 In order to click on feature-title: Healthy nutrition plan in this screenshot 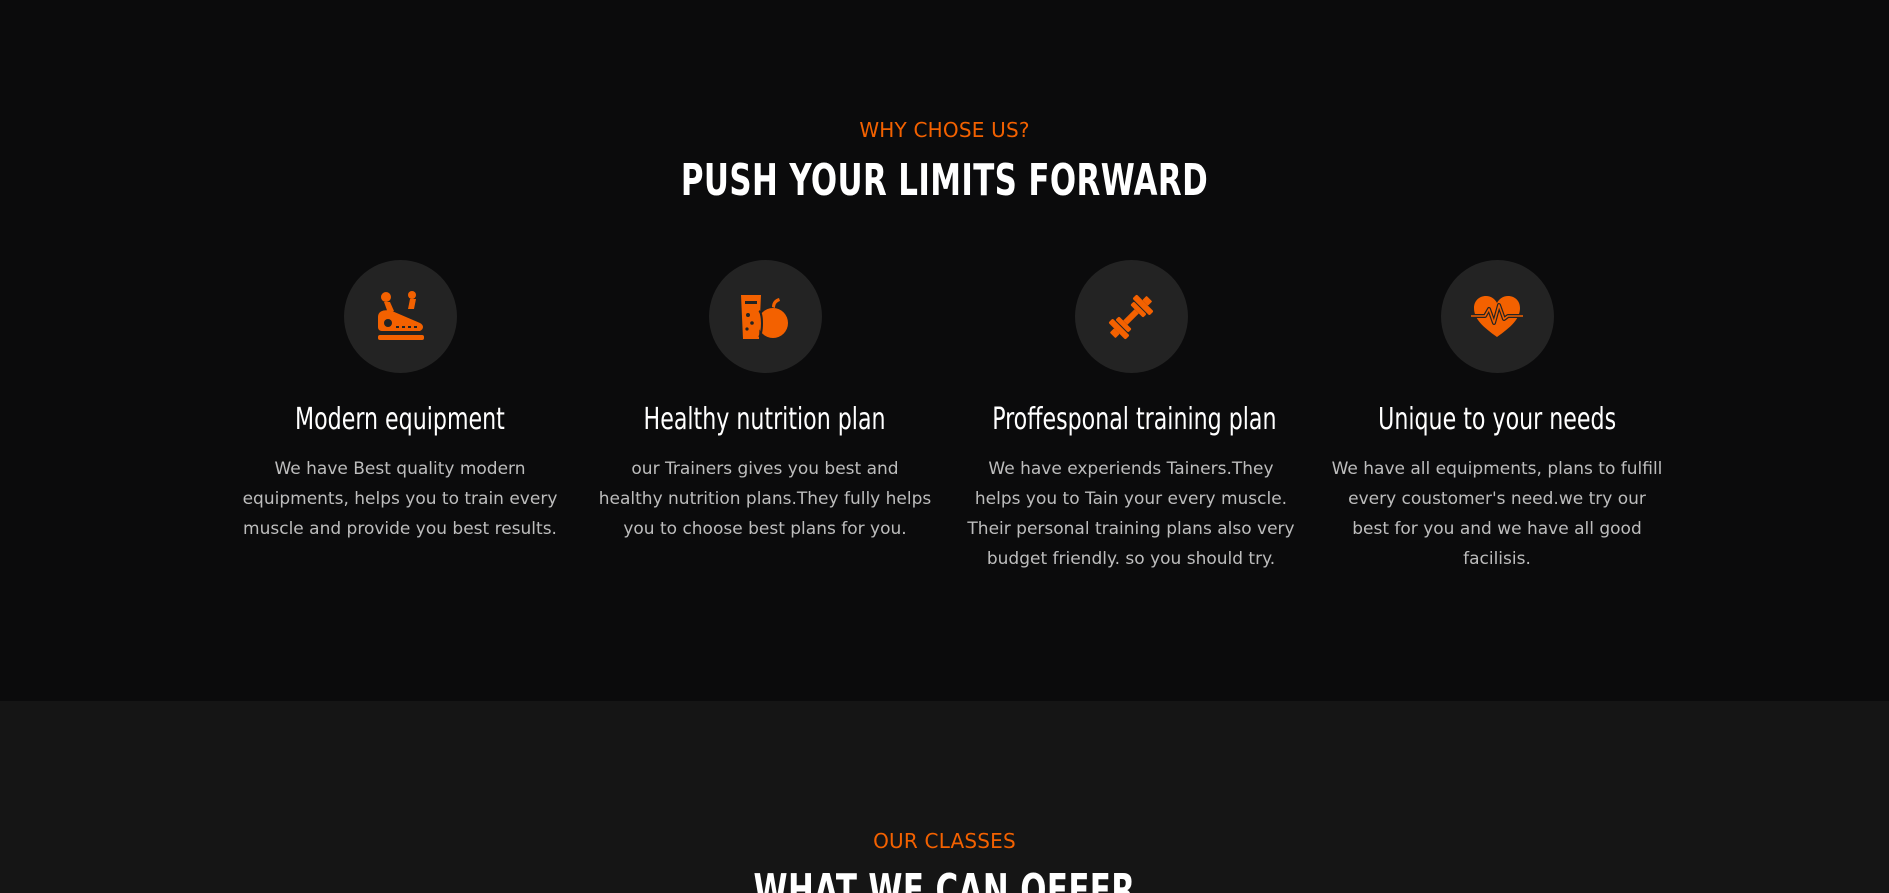, I will do `click(764, 419)`.